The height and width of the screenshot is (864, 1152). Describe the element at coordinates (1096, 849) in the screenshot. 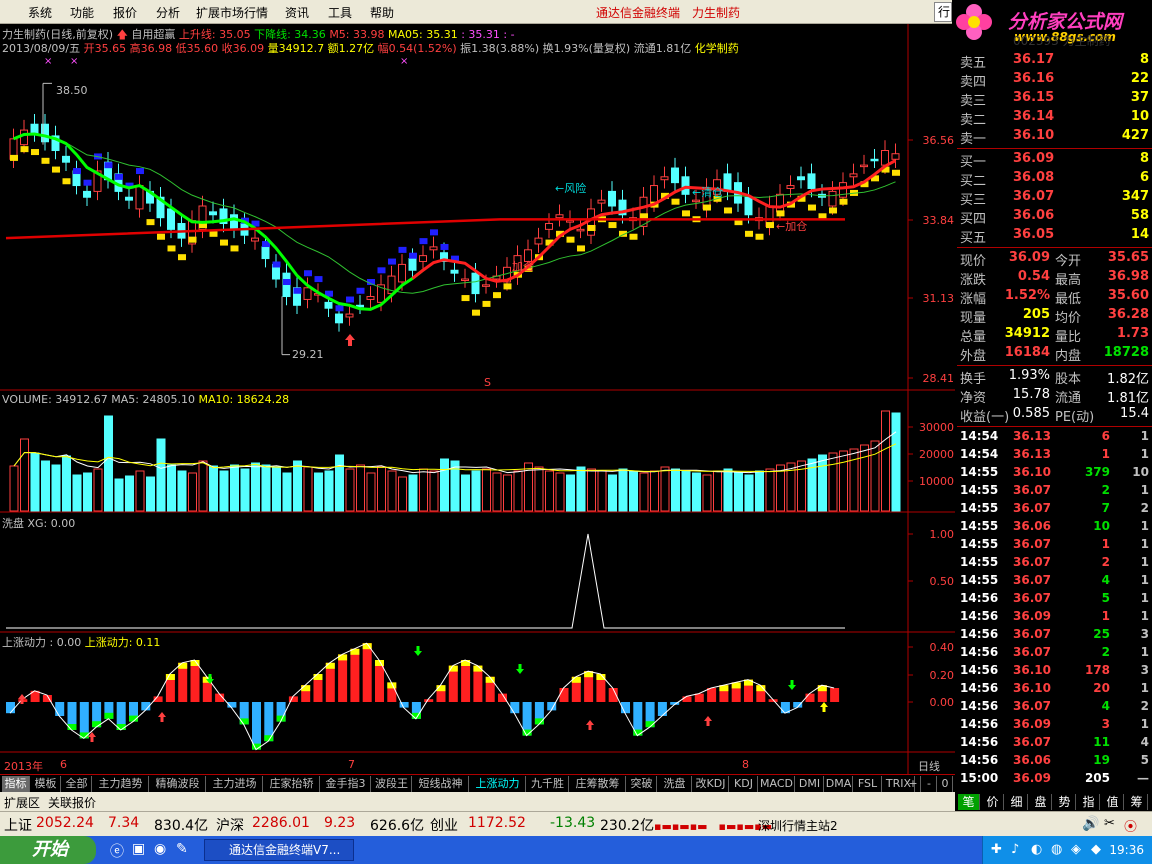

I see `tray-icon-6: ◆` at that location.